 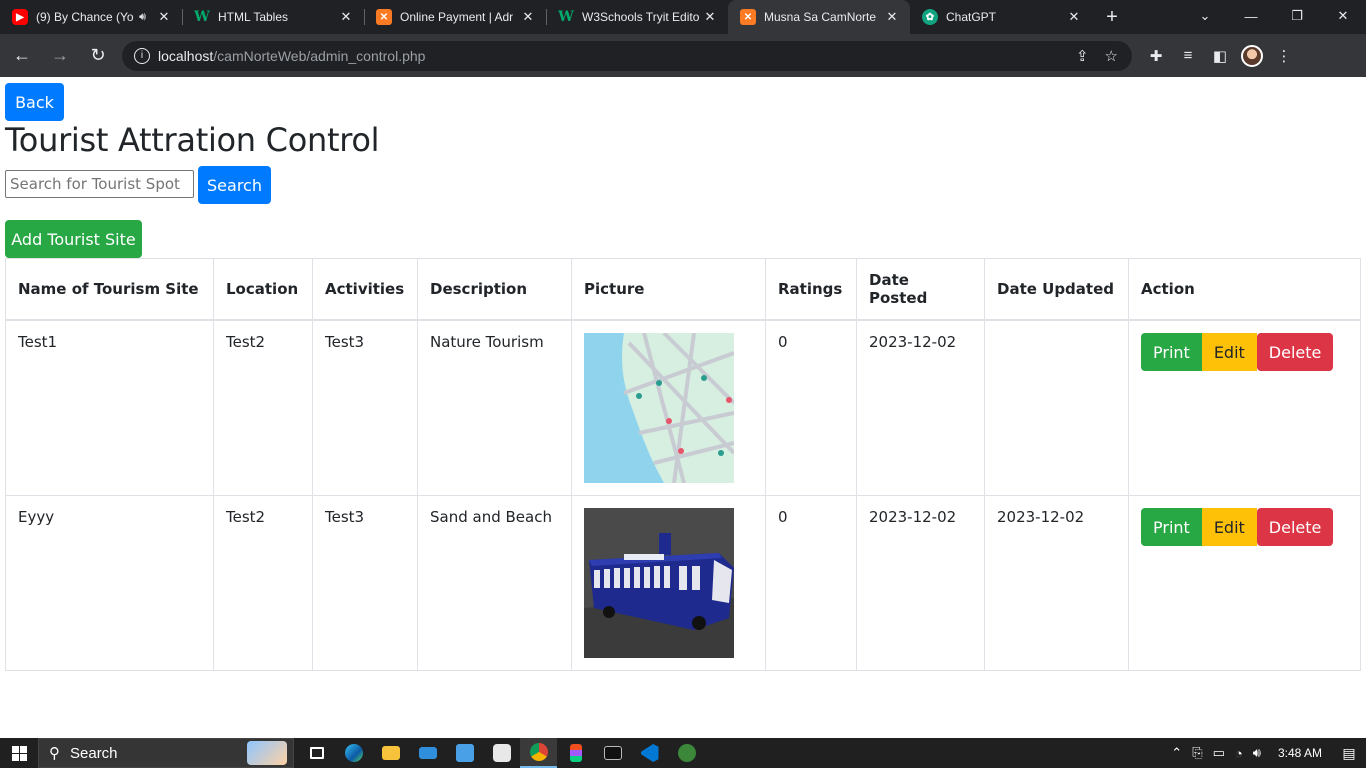 What do you see at coordinates (353, 753) in the screenshot?
I see `edge-icon` at bounding box center [353, 753].